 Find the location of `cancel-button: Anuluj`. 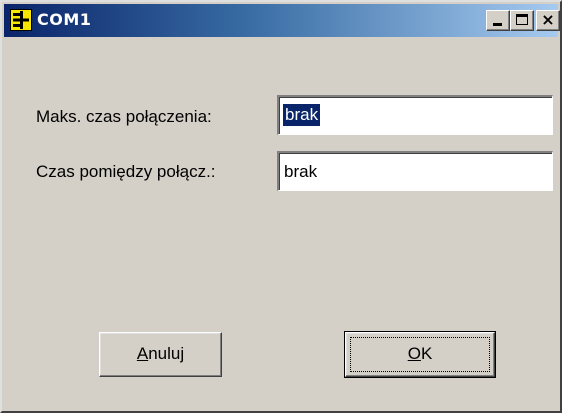

cancel-button: Anuluj is located at coordinates (160, 354).